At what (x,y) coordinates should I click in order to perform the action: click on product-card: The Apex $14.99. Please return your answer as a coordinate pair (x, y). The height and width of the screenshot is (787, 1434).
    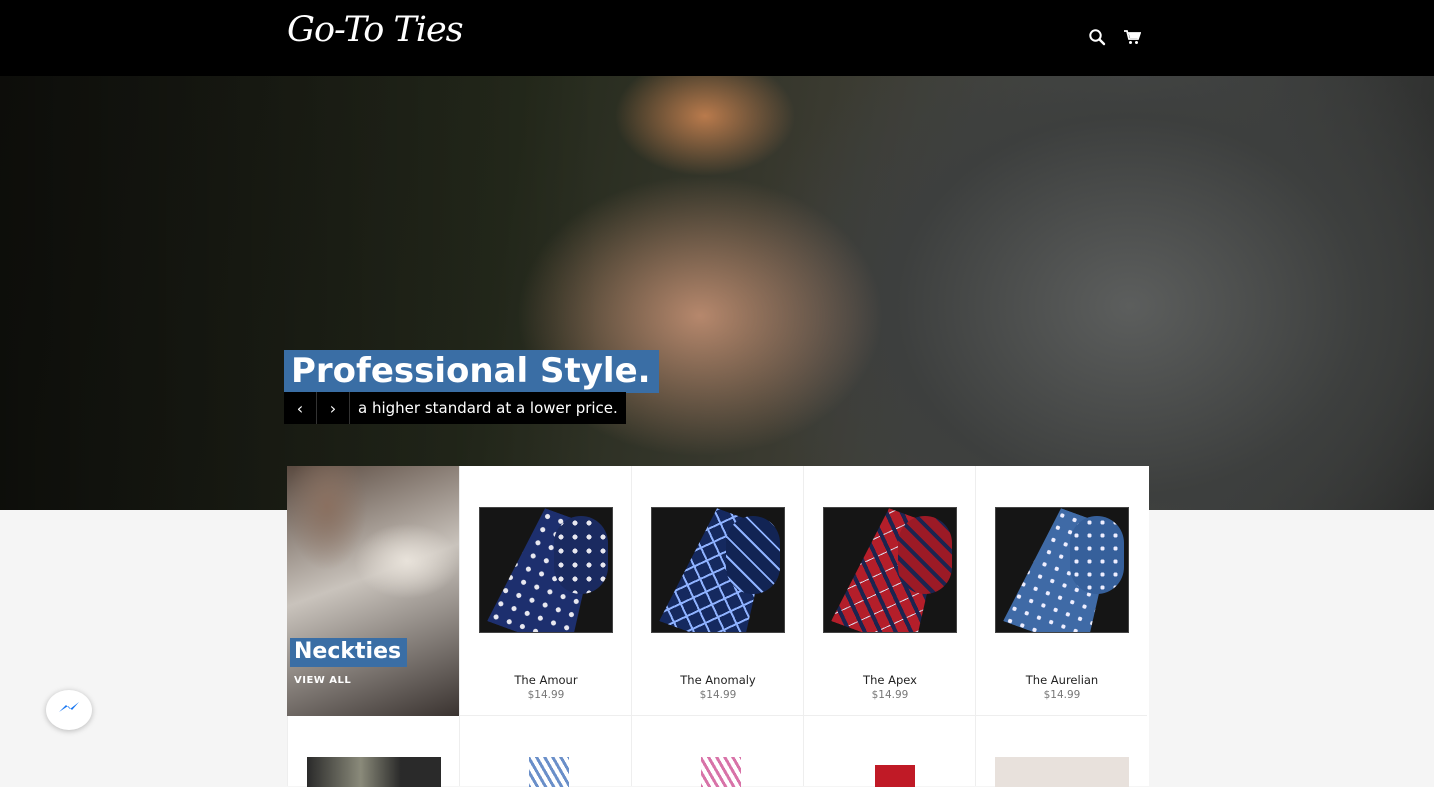
    Looking at the image, I should click on (889, 591).